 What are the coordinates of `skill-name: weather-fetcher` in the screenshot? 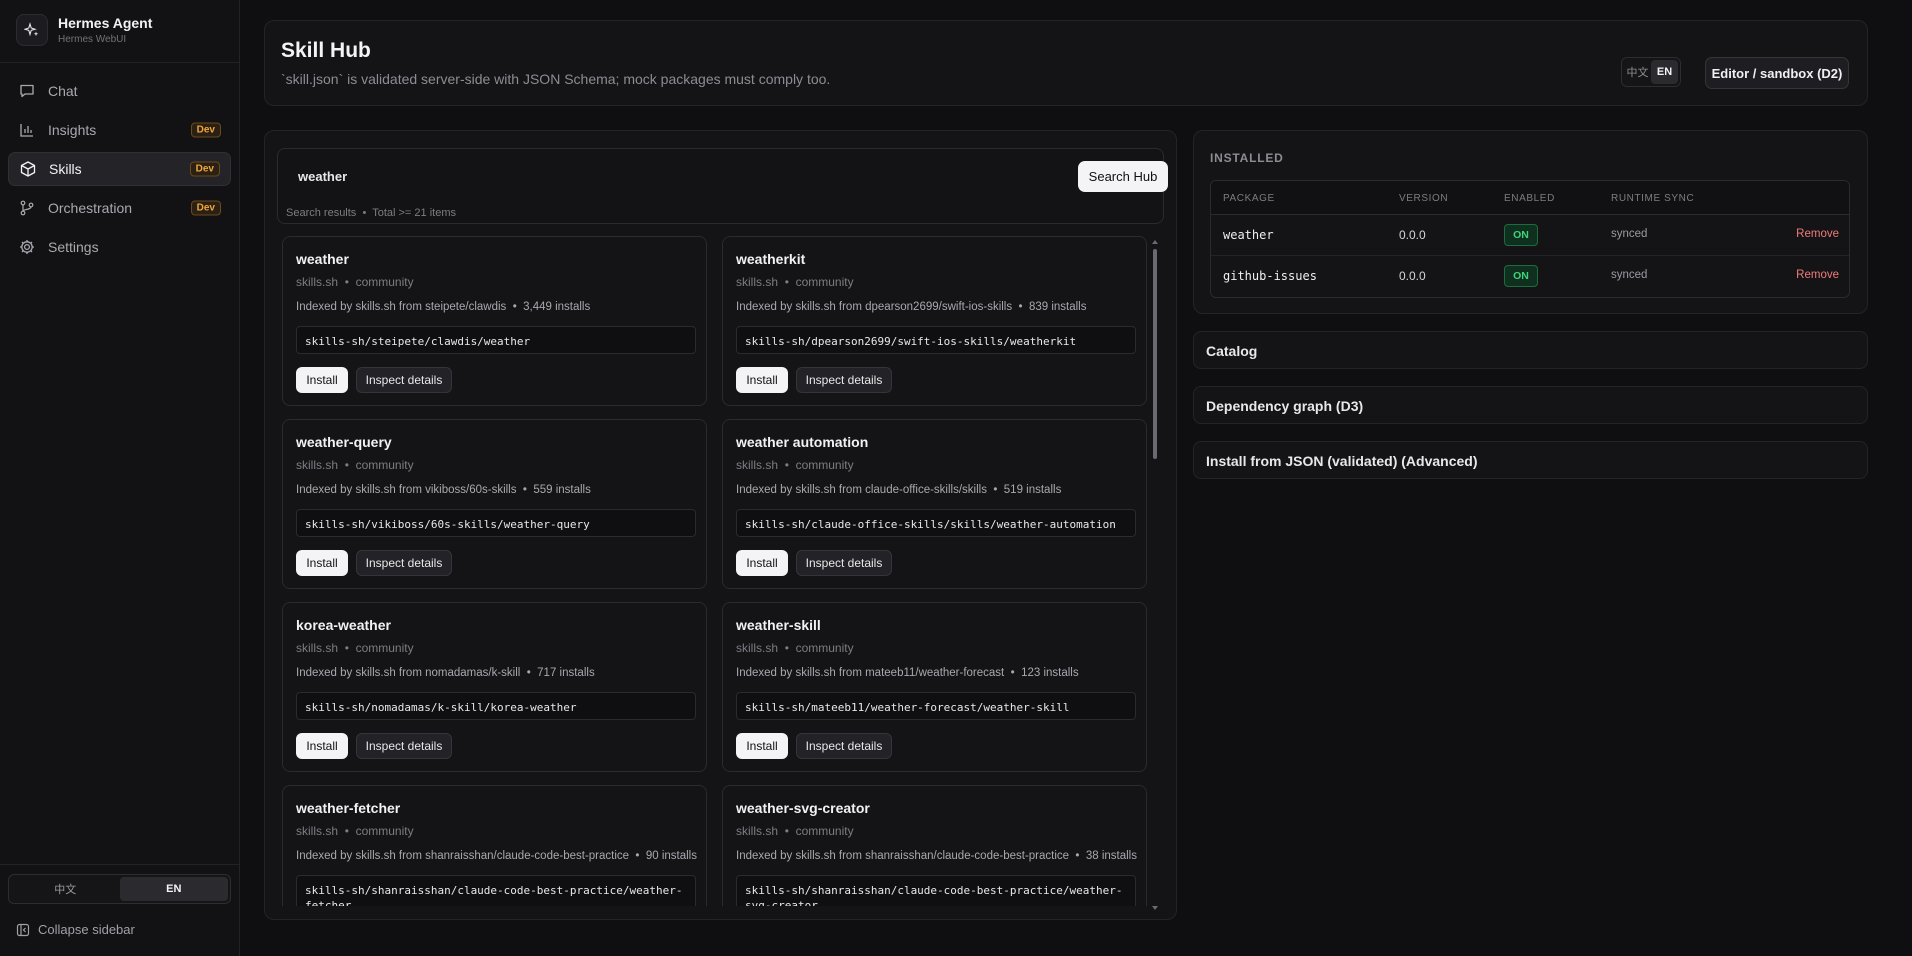 It's located at (348, 808).